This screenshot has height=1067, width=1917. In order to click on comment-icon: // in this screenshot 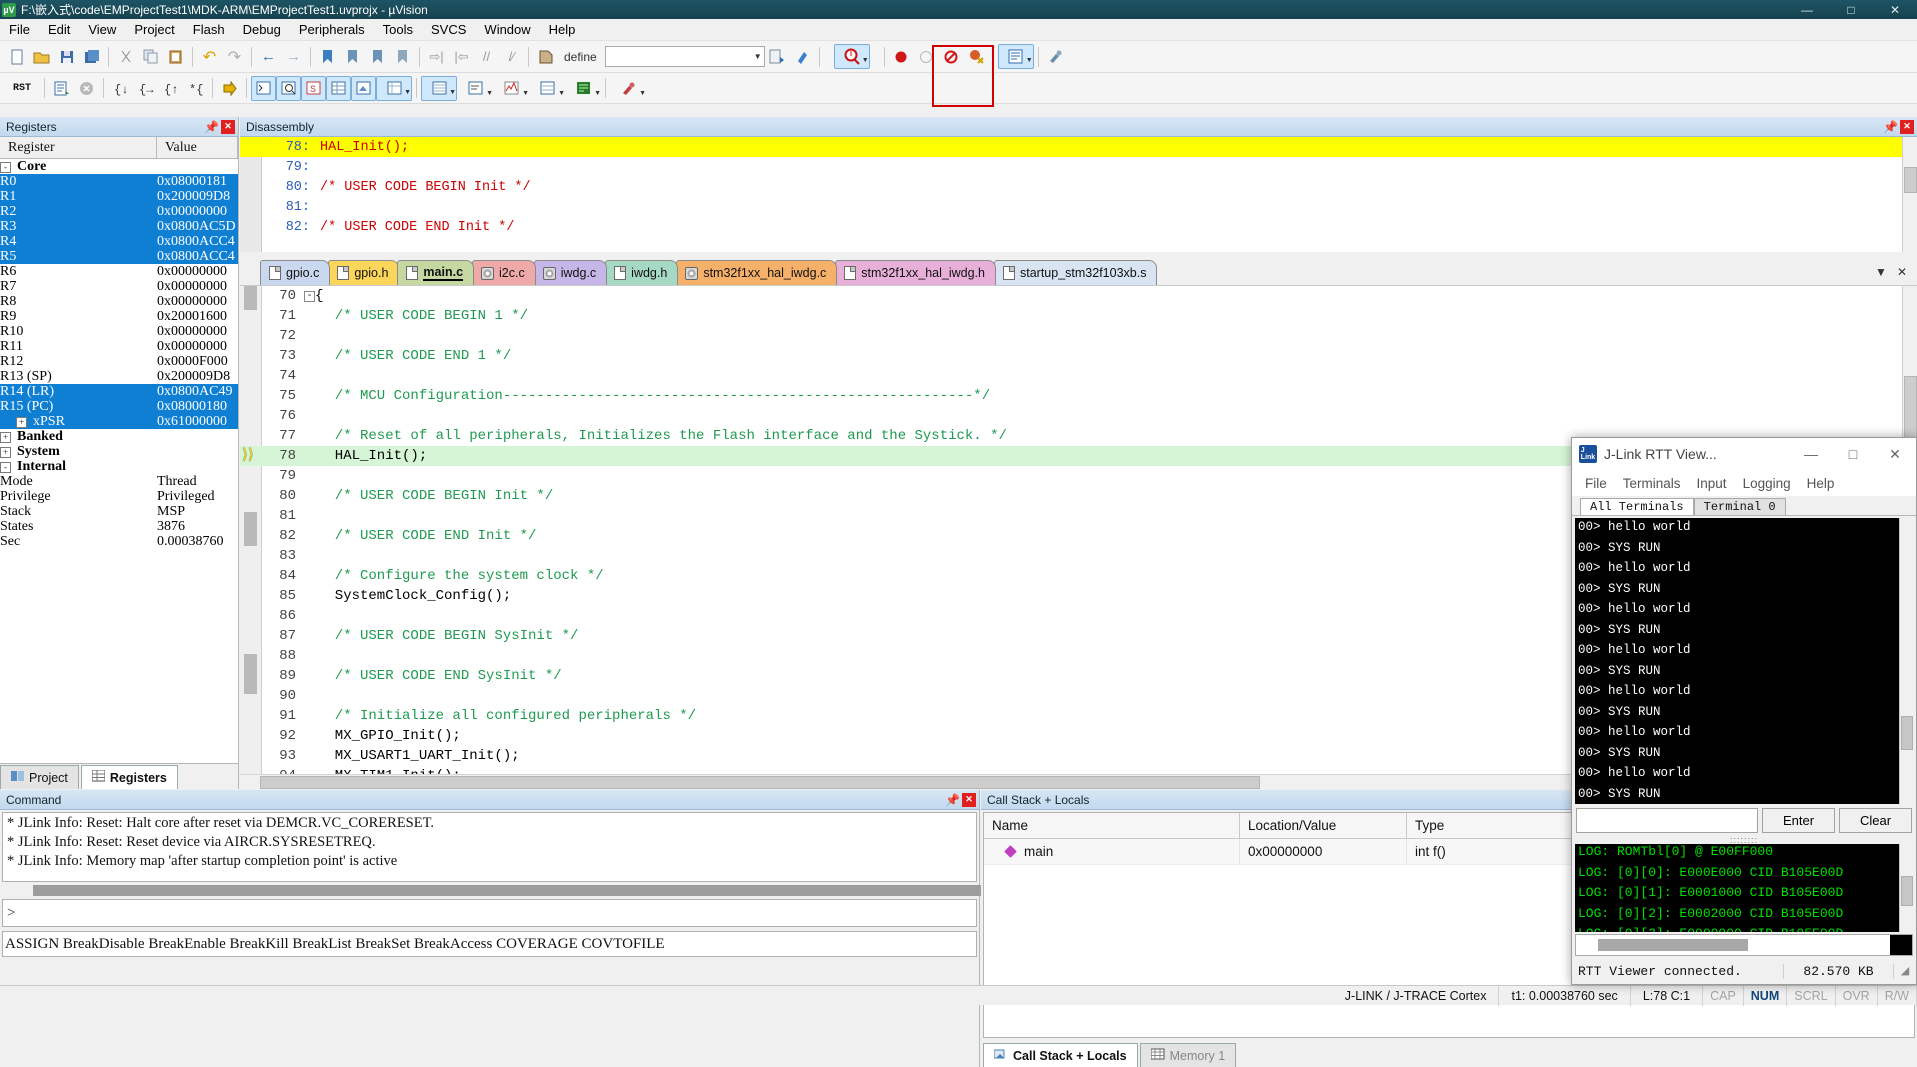, I will do `click(486, 56)`.